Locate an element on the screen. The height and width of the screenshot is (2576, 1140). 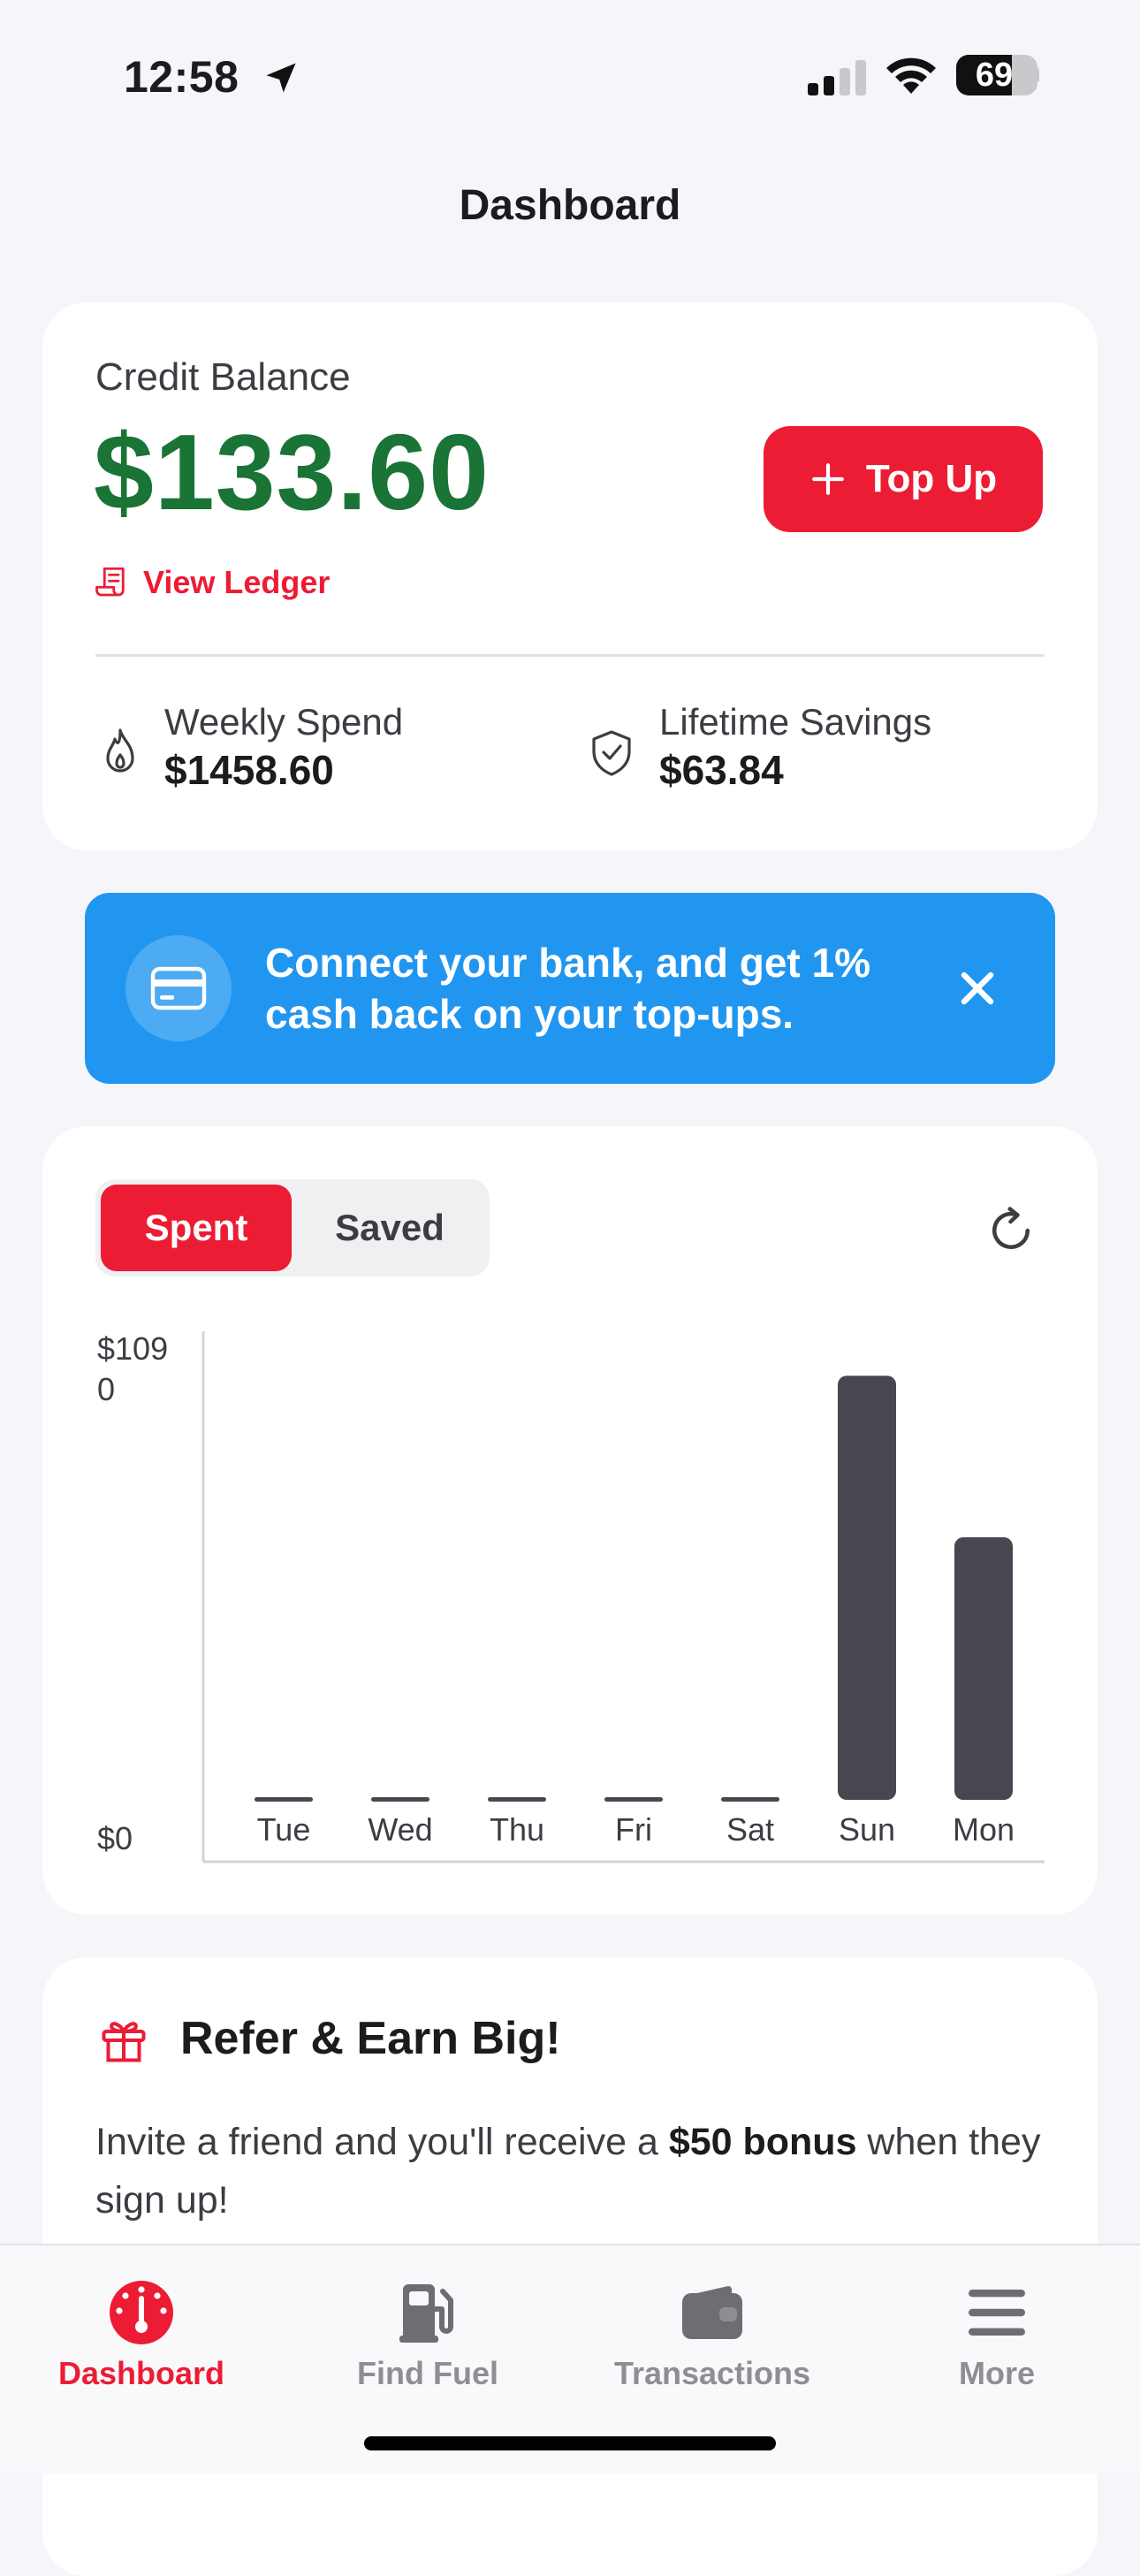
battery-indicator: 69 is located at coordinates (996, 75).